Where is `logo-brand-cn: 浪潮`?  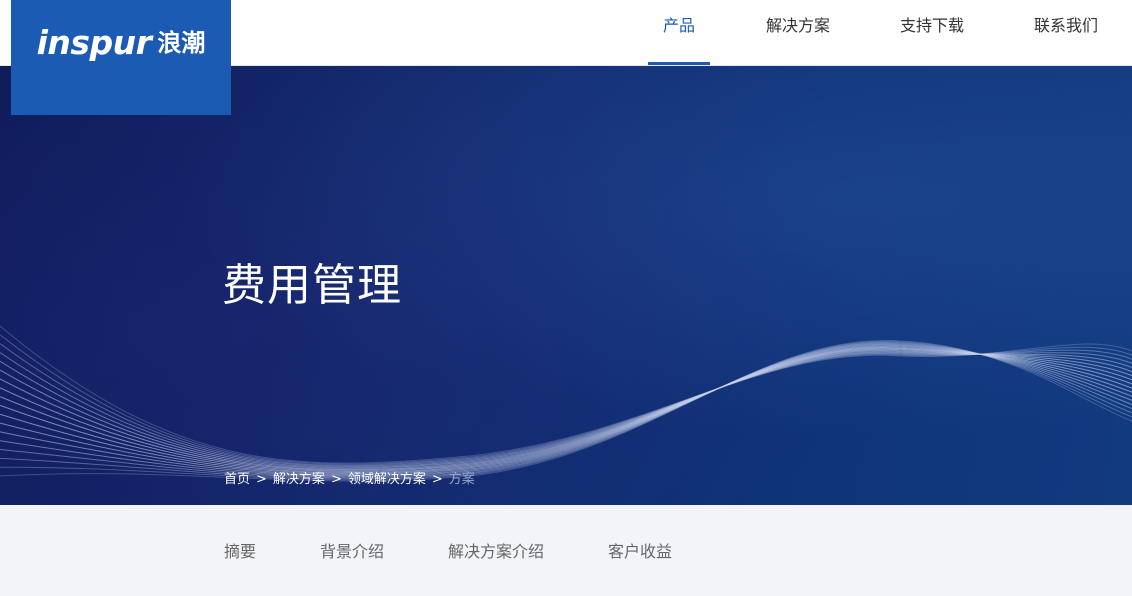 logo-brand-cn: 浪潮 is located at coordinates (181, 43).